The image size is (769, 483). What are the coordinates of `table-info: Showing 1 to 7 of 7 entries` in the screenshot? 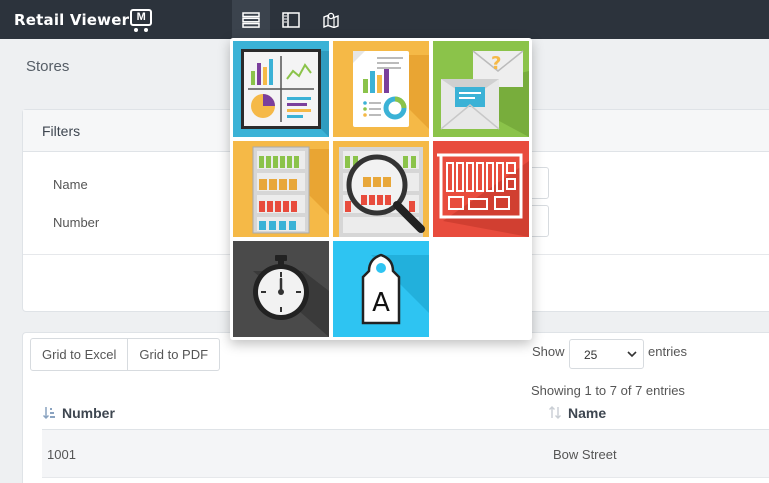 It's located at (608, 390).